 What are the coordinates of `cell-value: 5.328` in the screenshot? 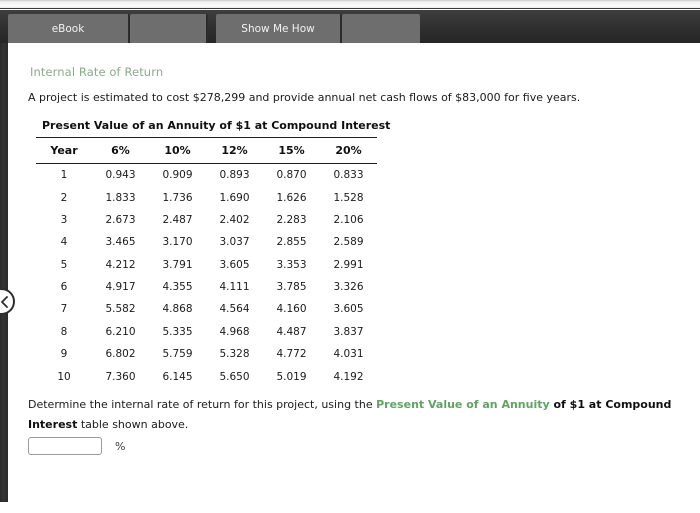 It's located at (234, 354).